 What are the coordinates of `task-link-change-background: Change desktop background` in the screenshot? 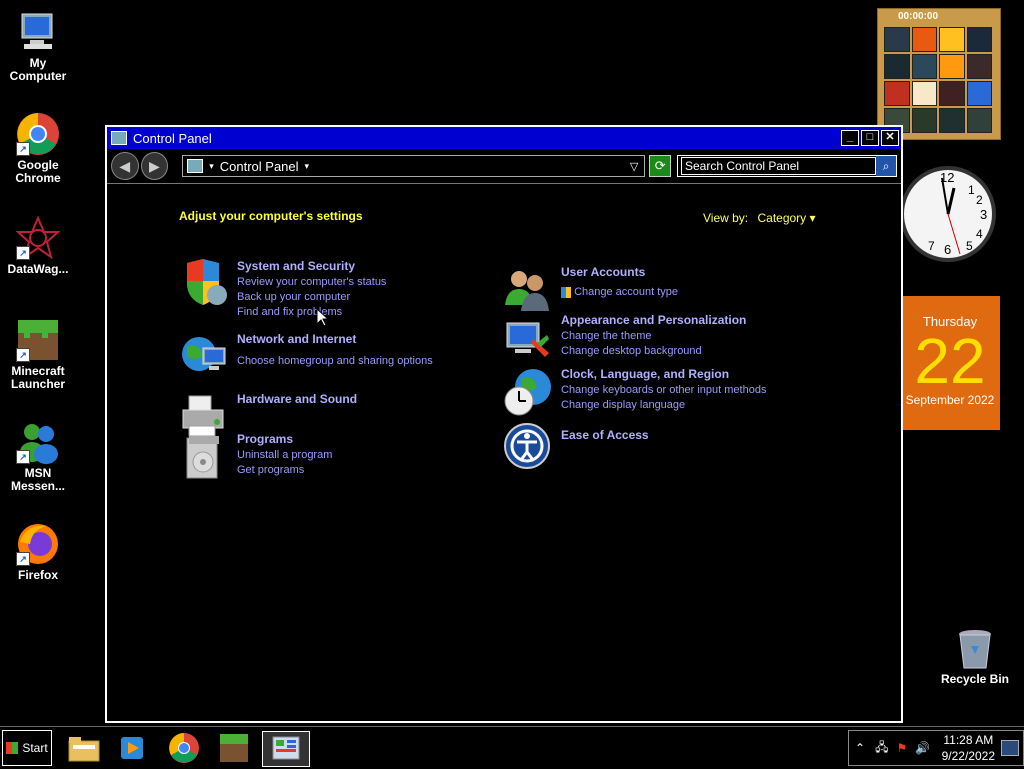 It's located at (653, 351).